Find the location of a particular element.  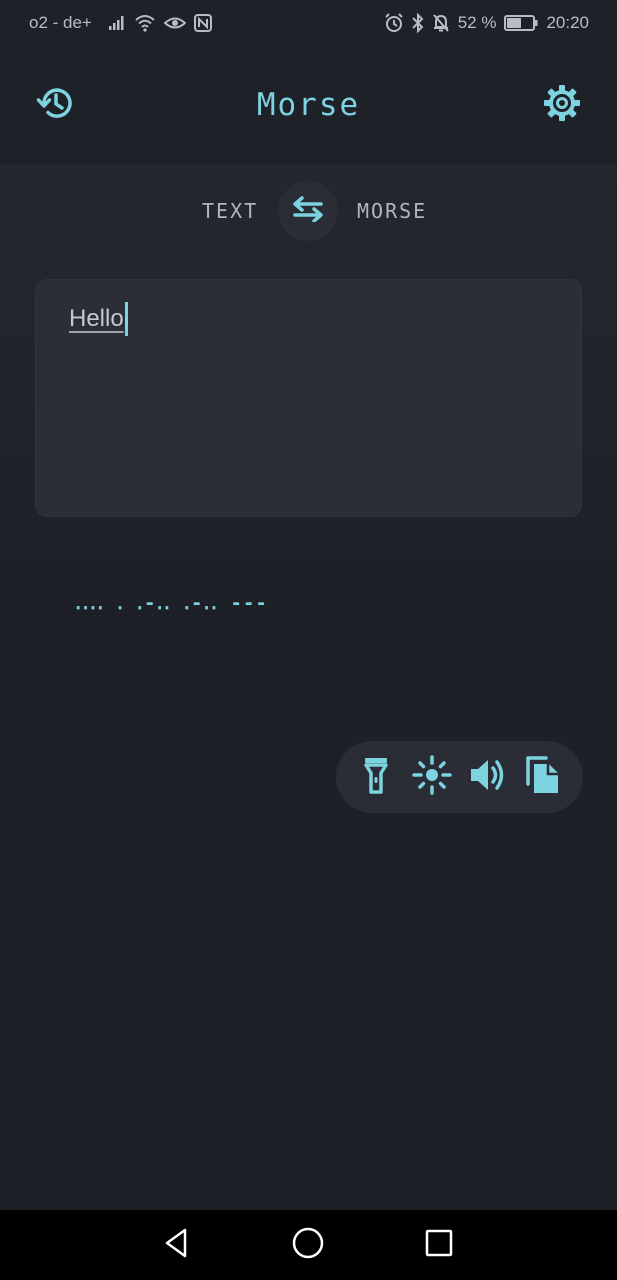

carrier-label: o2 - de+ is located at coordinates (60, 22).